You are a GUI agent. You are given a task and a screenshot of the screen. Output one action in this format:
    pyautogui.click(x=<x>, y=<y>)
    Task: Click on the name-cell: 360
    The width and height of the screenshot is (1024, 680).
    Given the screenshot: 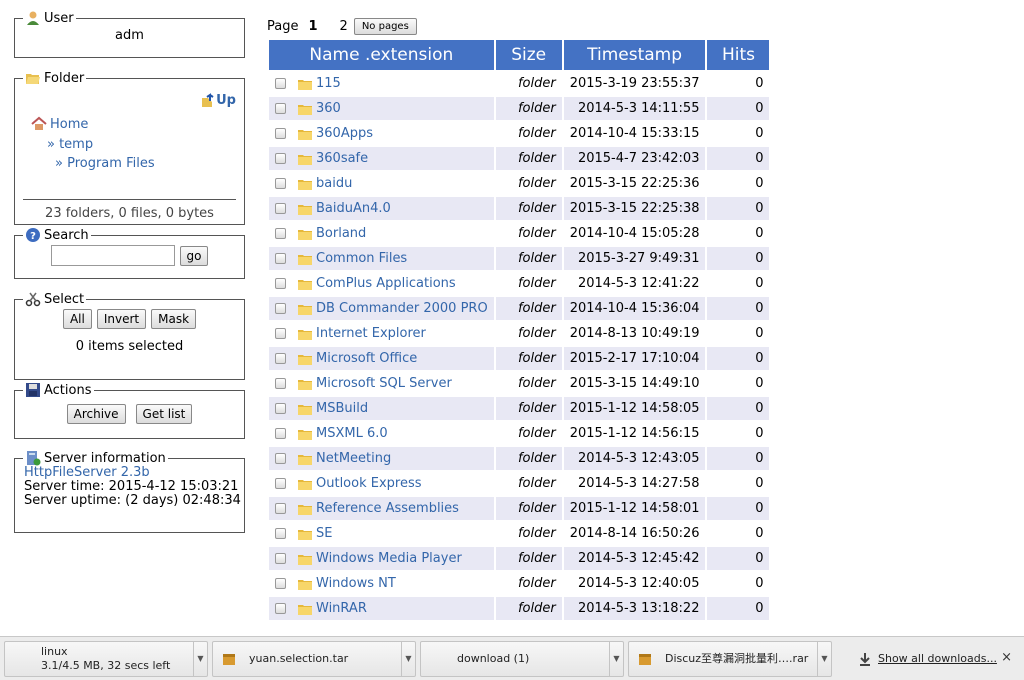 What is the action you would take?
    pyautogui.click(x=381, y=108)
    